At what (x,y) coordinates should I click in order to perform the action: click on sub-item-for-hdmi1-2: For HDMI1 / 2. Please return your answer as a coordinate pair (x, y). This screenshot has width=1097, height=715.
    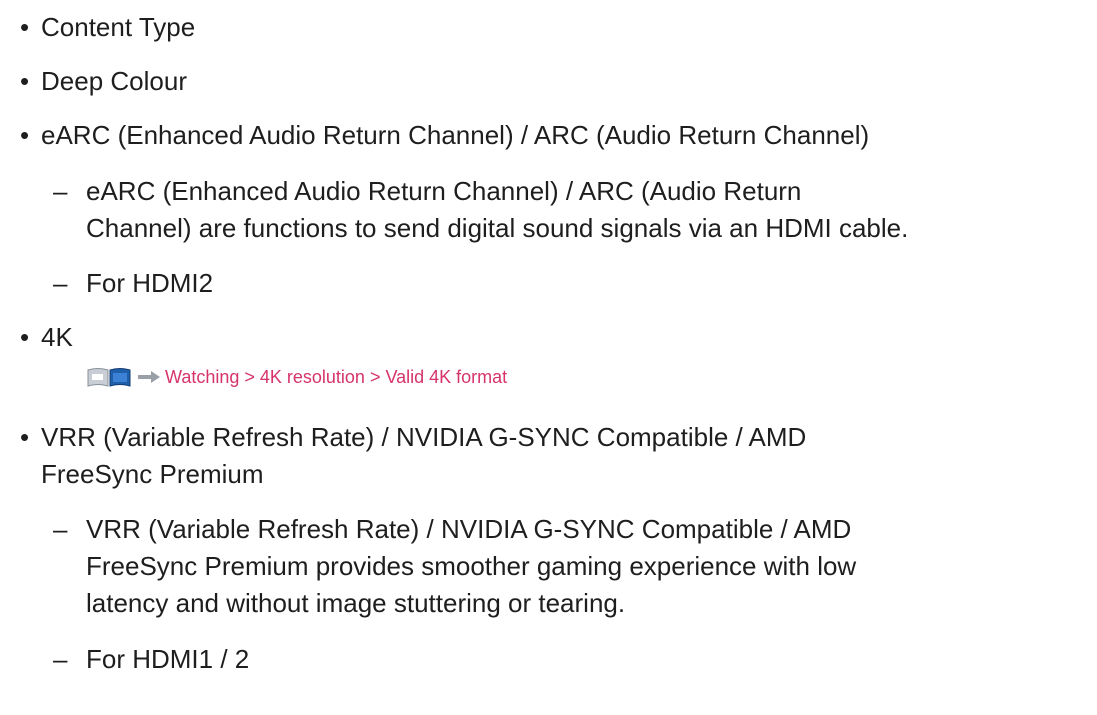
    Looking at the image, I should click on (168, 659).